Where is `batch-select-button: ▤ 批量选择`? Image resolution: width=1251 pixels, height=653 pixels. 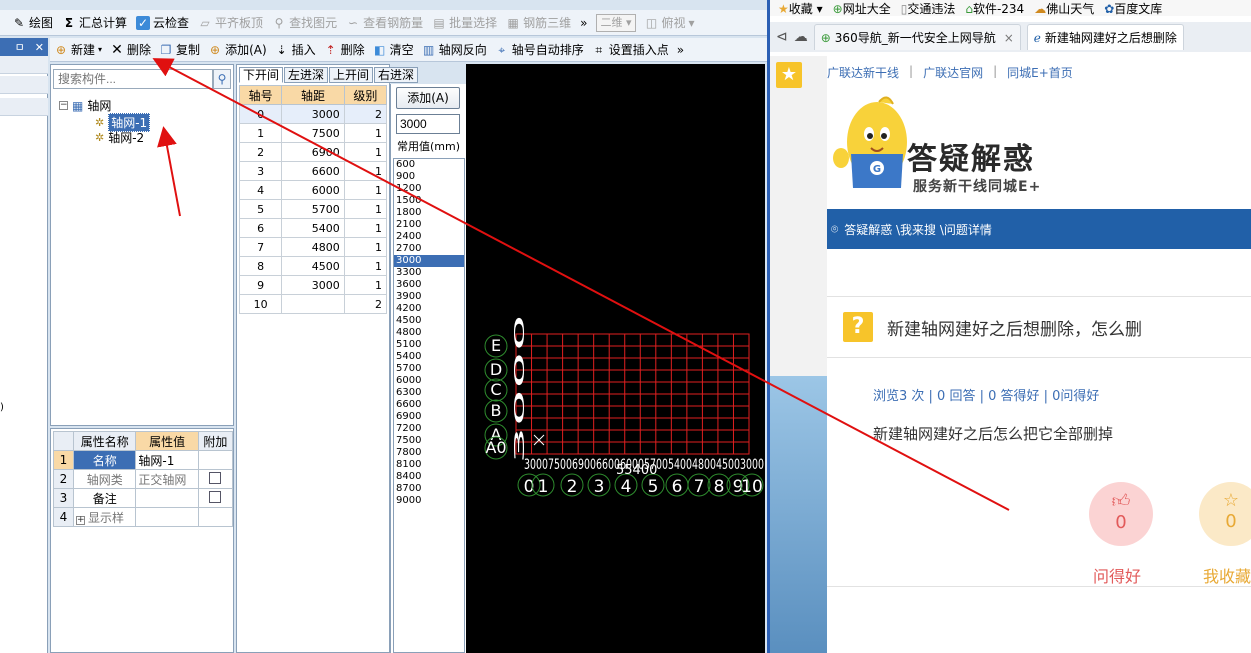 batch-select-button: ▤ 批量选择 is located at coordinates (464, 22).